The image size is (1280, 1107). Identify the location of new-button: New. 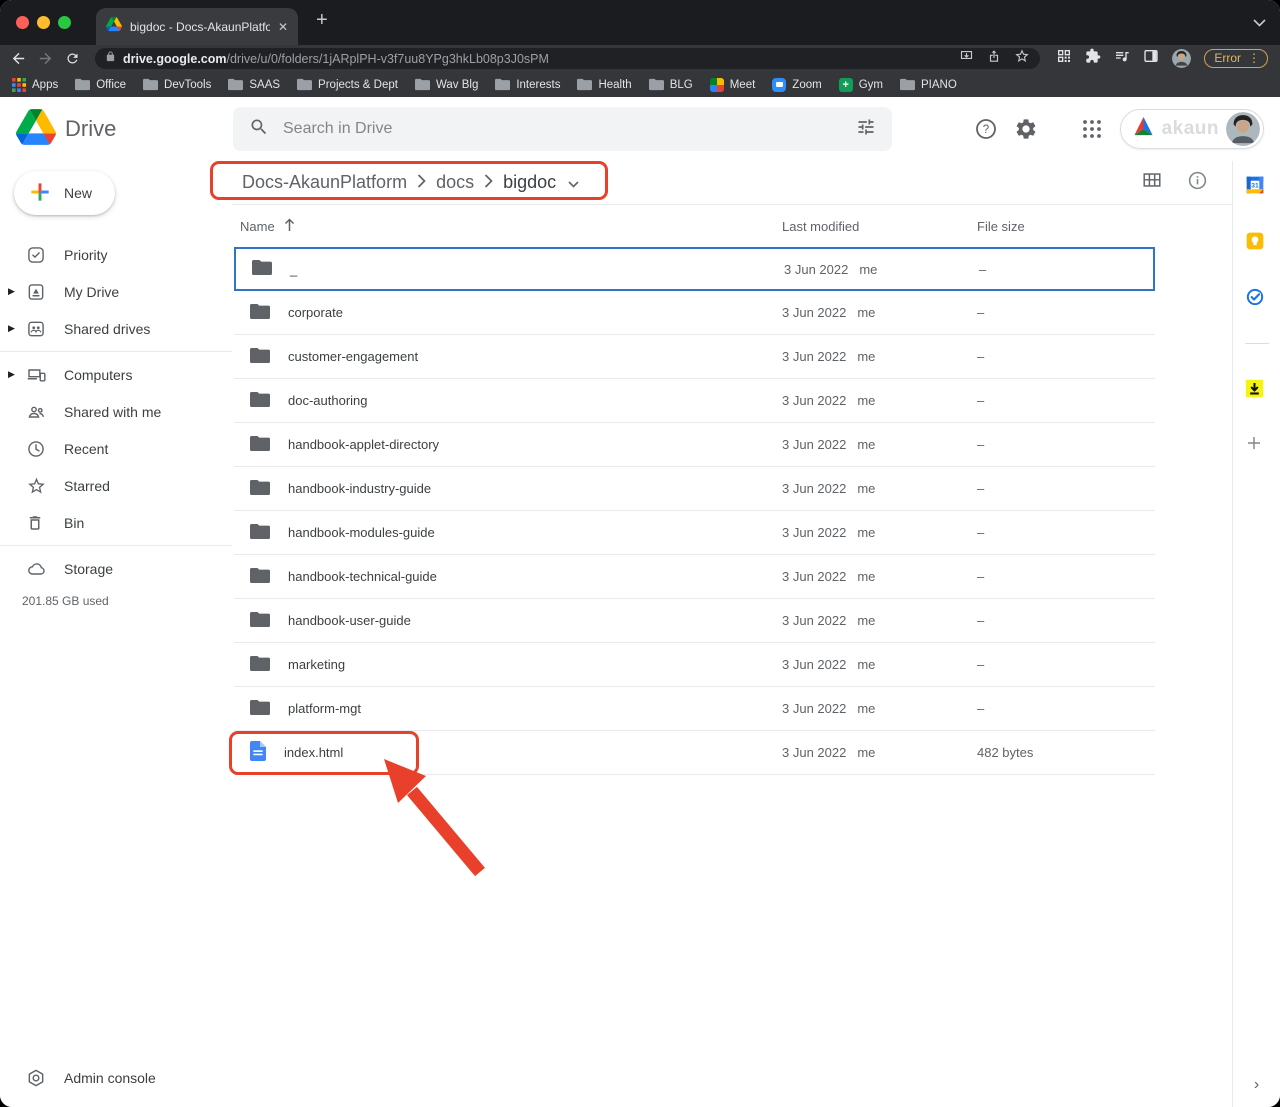
(64, 193).